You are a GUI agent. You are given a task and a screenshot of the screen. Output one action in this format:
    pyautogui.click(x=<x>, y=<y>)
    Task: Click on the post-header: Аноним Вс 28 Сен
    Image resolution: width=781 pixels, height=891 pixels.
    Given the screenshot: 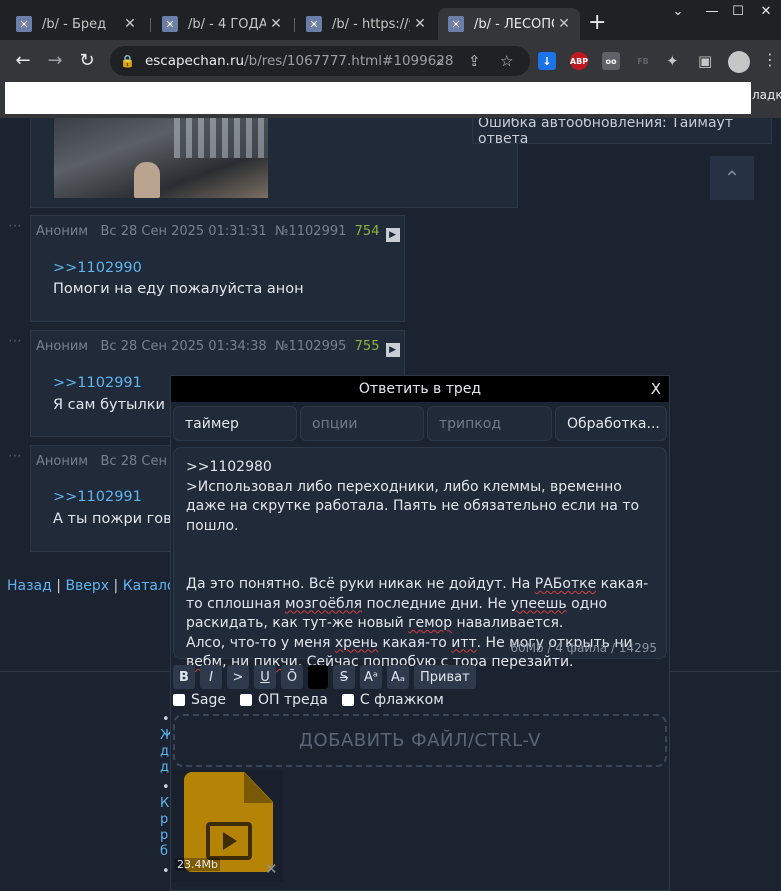 What is the action you would take?
    pyautogui.click(x=101, y=461)
    